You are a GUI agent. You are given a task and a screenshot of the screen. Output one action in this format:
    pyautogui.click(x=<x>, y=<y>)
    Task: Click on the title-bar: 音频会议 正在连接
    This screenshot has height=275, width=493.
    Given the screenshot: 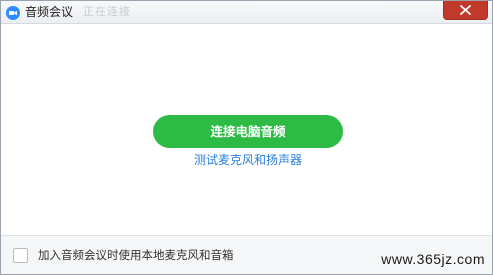 What is the action you would take?
    pyautogui.click(x=246, y=12)
    